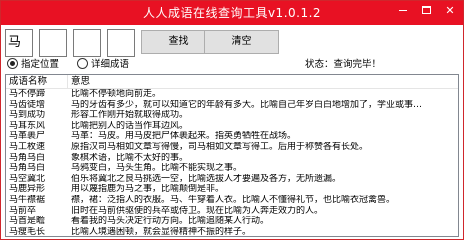 This screenshot has height=240, width=464. Describe the element at coordinates (241, 42) in the screenshot. I see `clear-button: 清空` at that location.